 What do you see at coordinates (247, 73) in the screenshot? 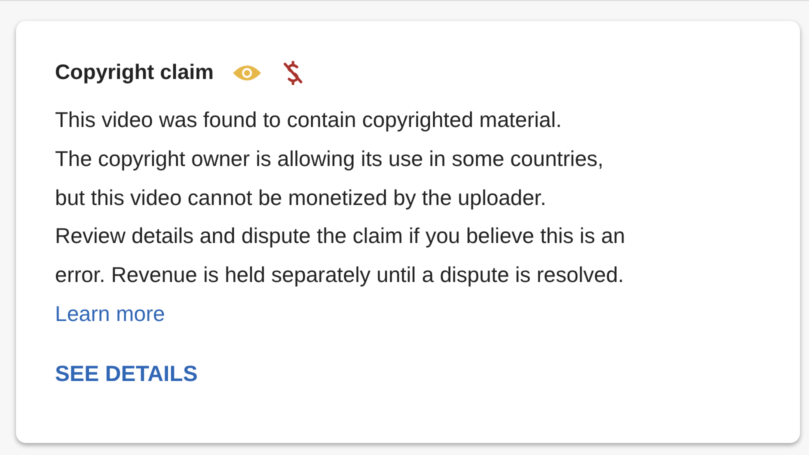
I see `eye-icon` at bounding box center [247, 73].